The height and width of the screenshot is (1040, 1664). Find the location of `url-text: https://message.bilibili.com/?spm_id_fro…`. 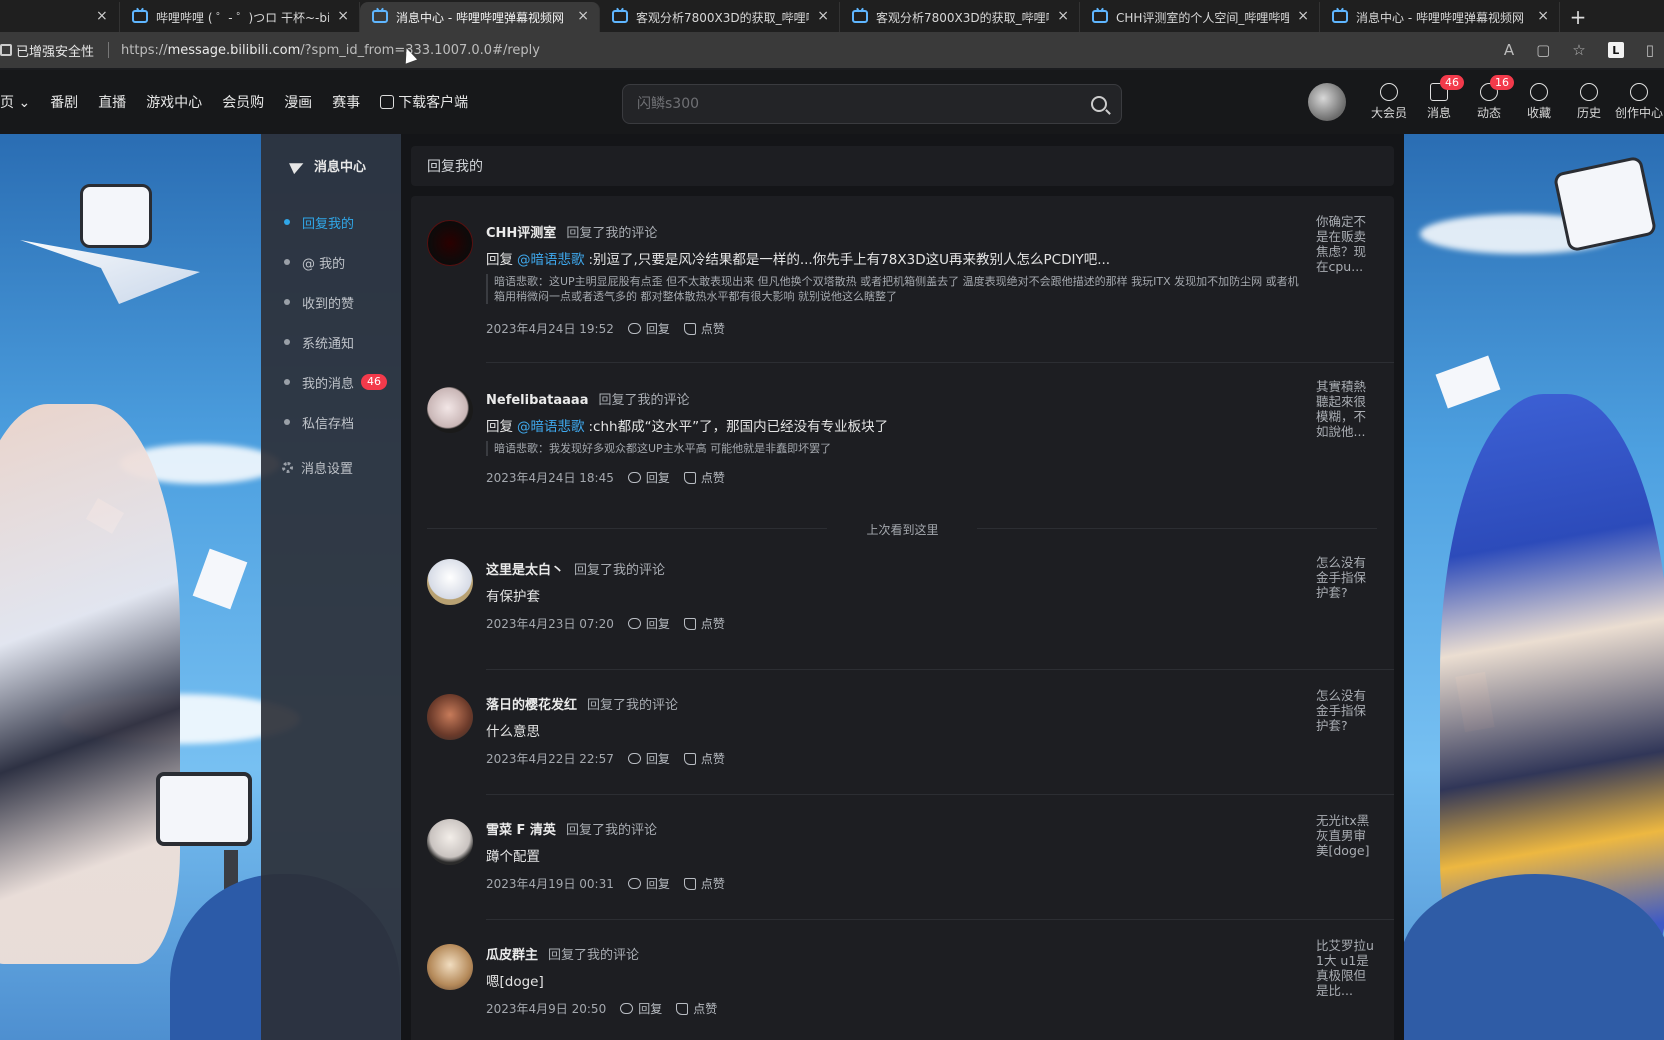

url-text: https://message.bilibili.com/?spm_id_fro… is located at coordinates (330, 50).